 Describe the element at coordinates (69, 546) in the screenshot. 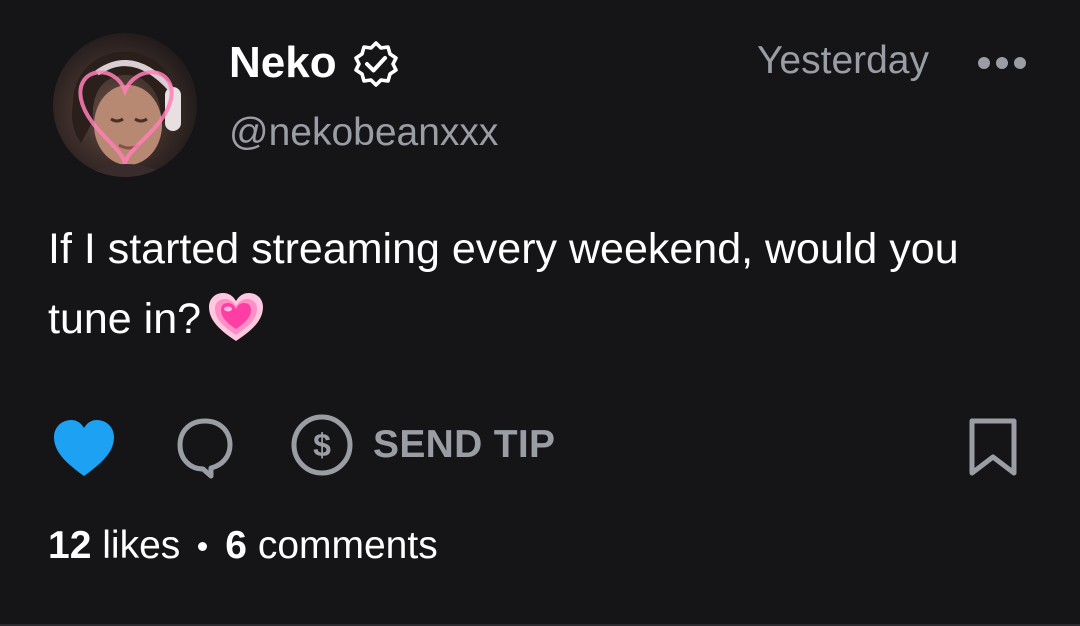

I see `likes-count: 12` at that location.